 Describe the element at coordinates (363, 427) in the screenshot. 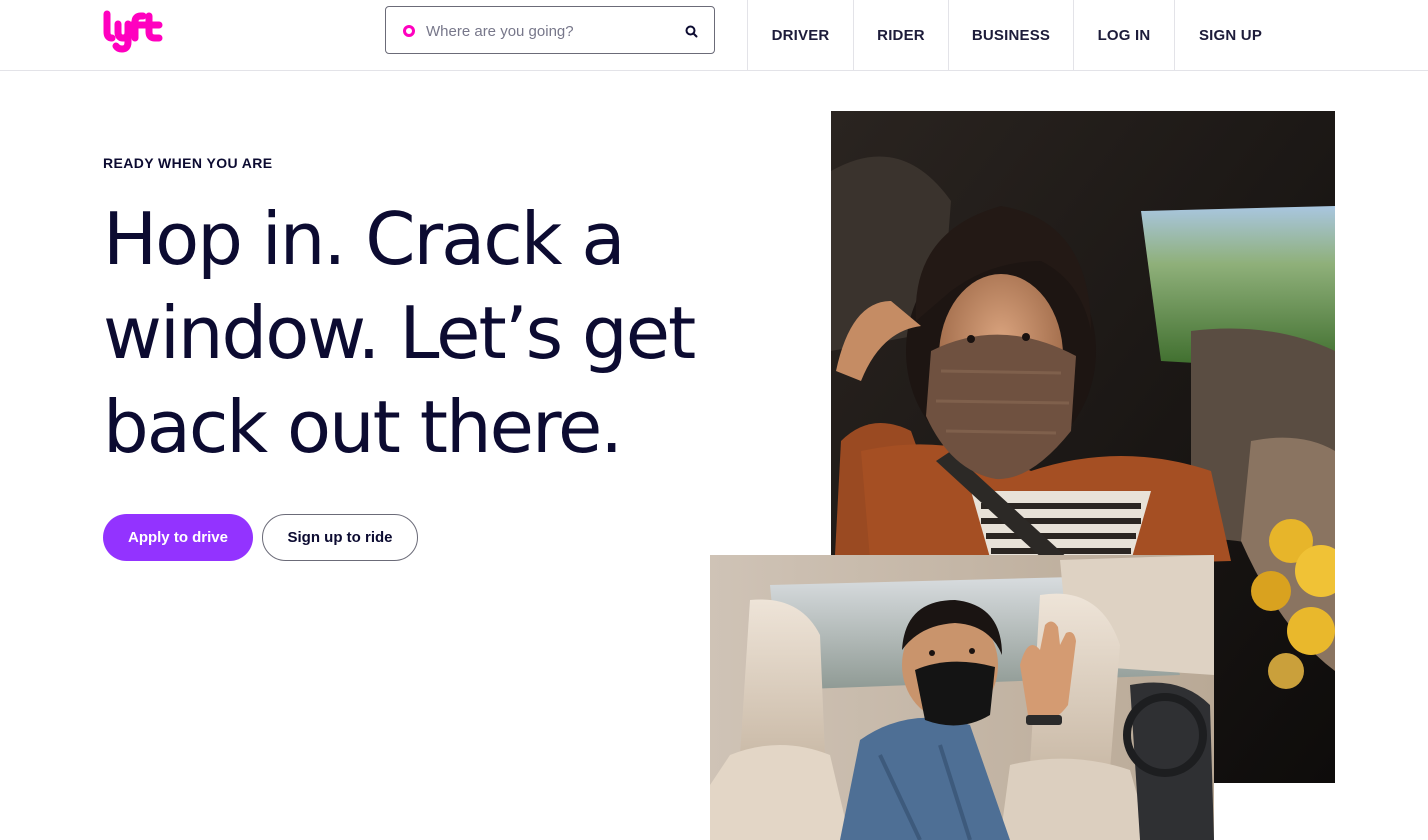

I see `headline-line-3: back out there.` at that location.